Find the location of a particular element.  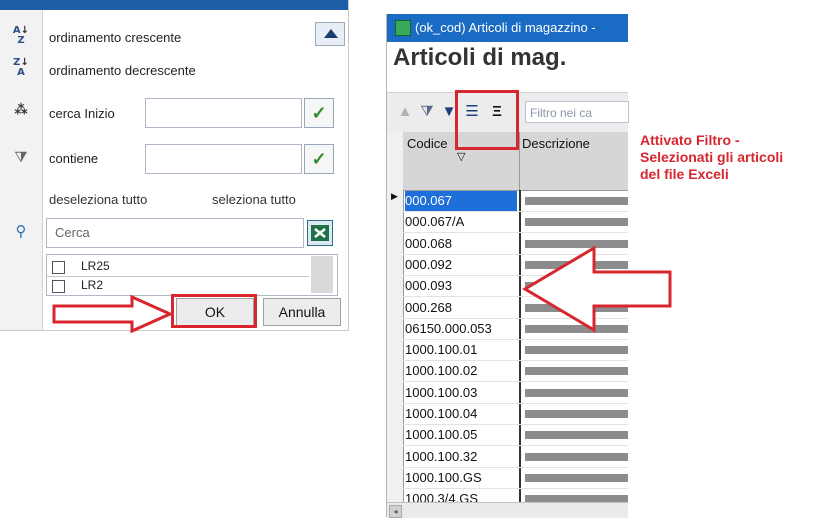

cancel-button: Annulla is located at coordinates (302, 312).